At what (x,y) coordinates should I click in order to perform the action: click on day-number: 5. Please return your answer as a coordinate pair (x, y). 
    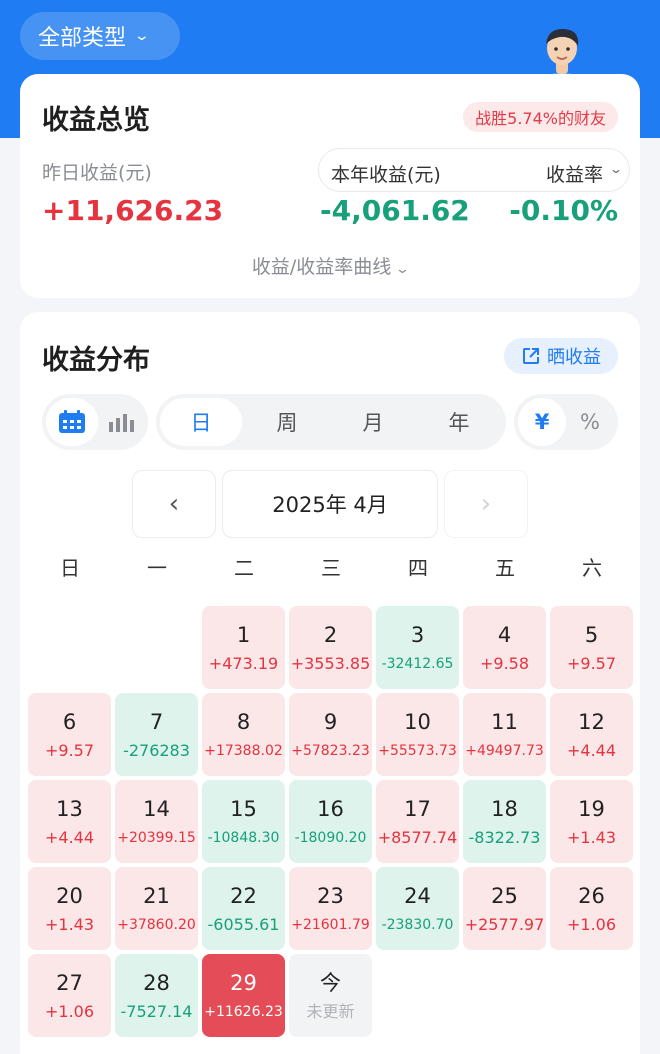
    Looking at the image, I should click on (591, 634).